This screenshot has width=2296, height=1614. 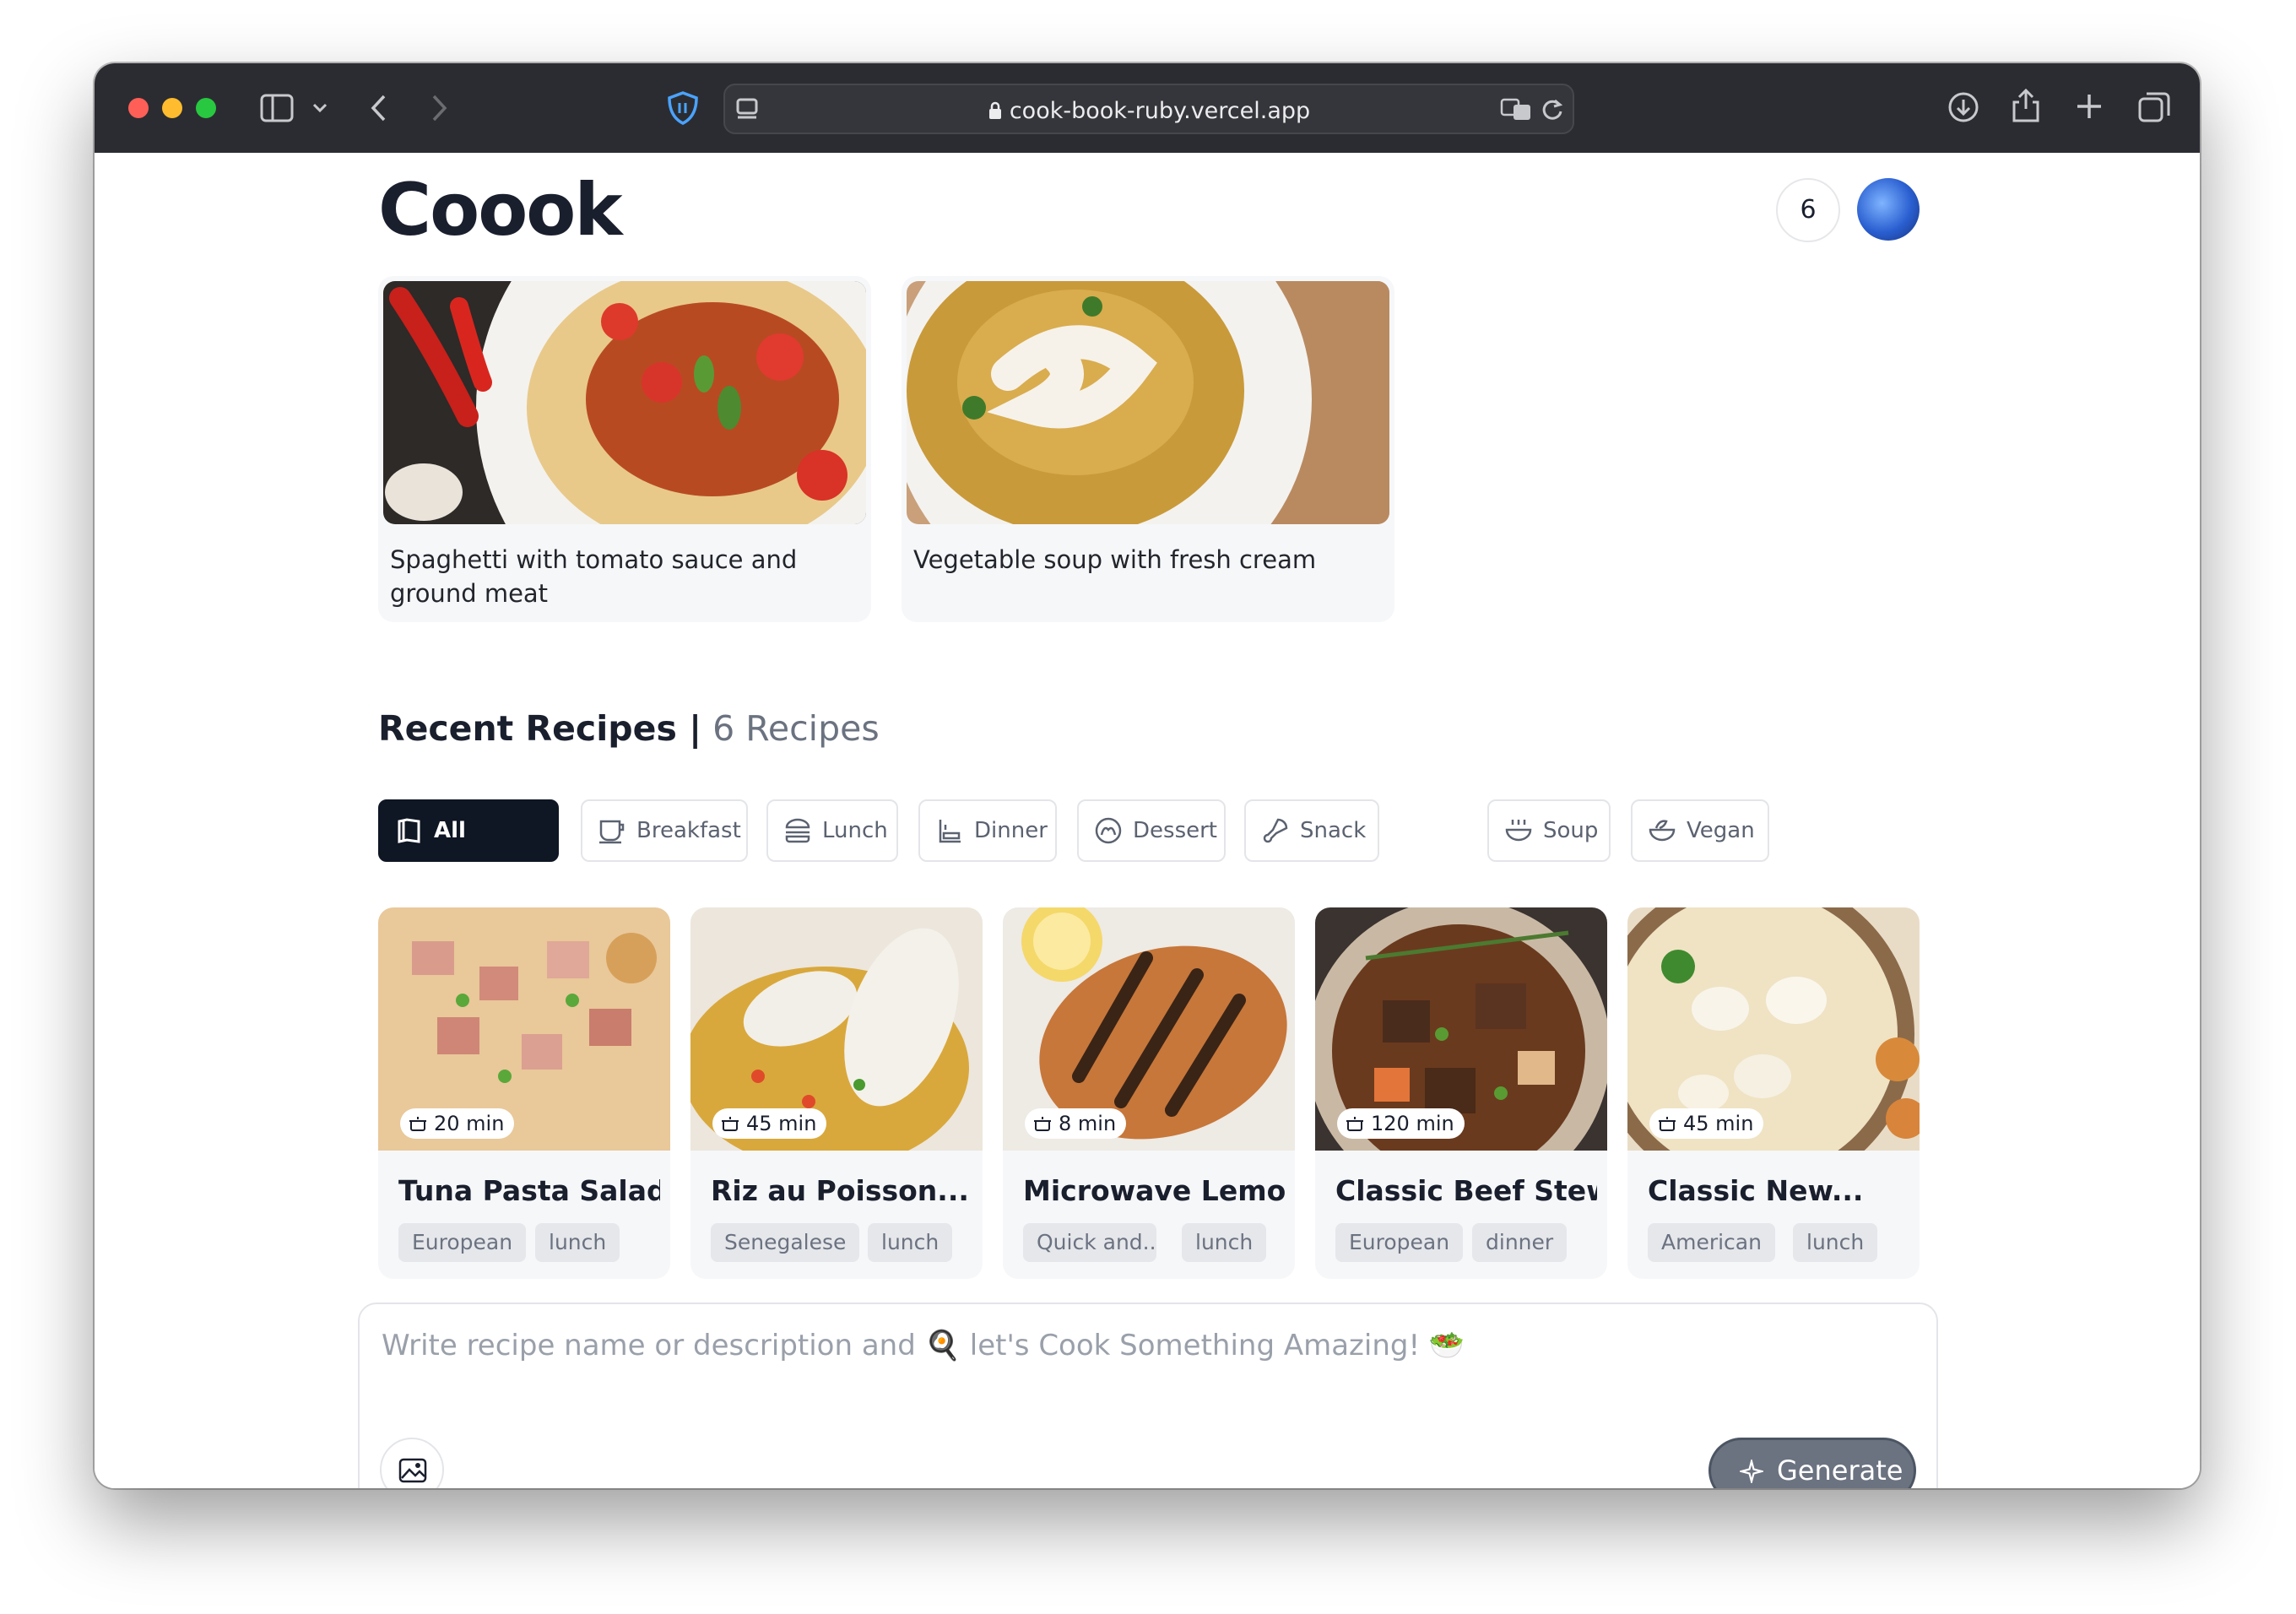 I want to click on sidebar-toggle-icon, so click(x=277, y=108).